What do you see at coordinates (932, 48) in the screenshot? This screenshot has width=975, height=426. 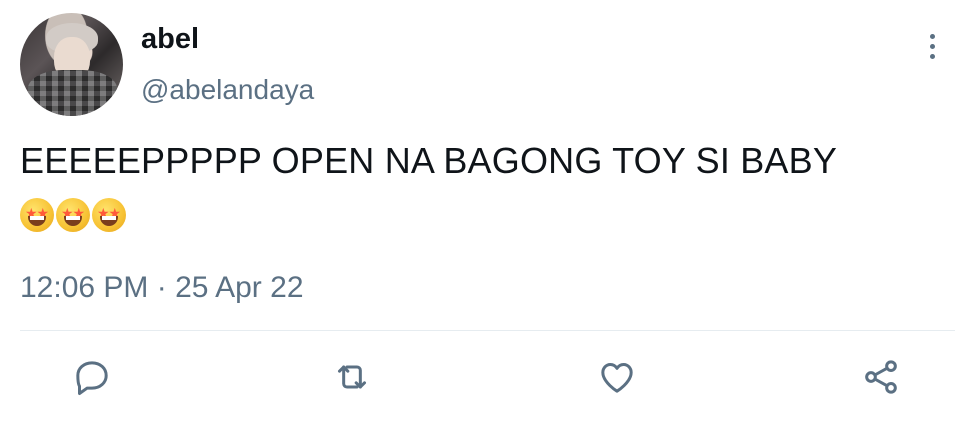 I see `more-options-icon` at bounding box center [932, 48].